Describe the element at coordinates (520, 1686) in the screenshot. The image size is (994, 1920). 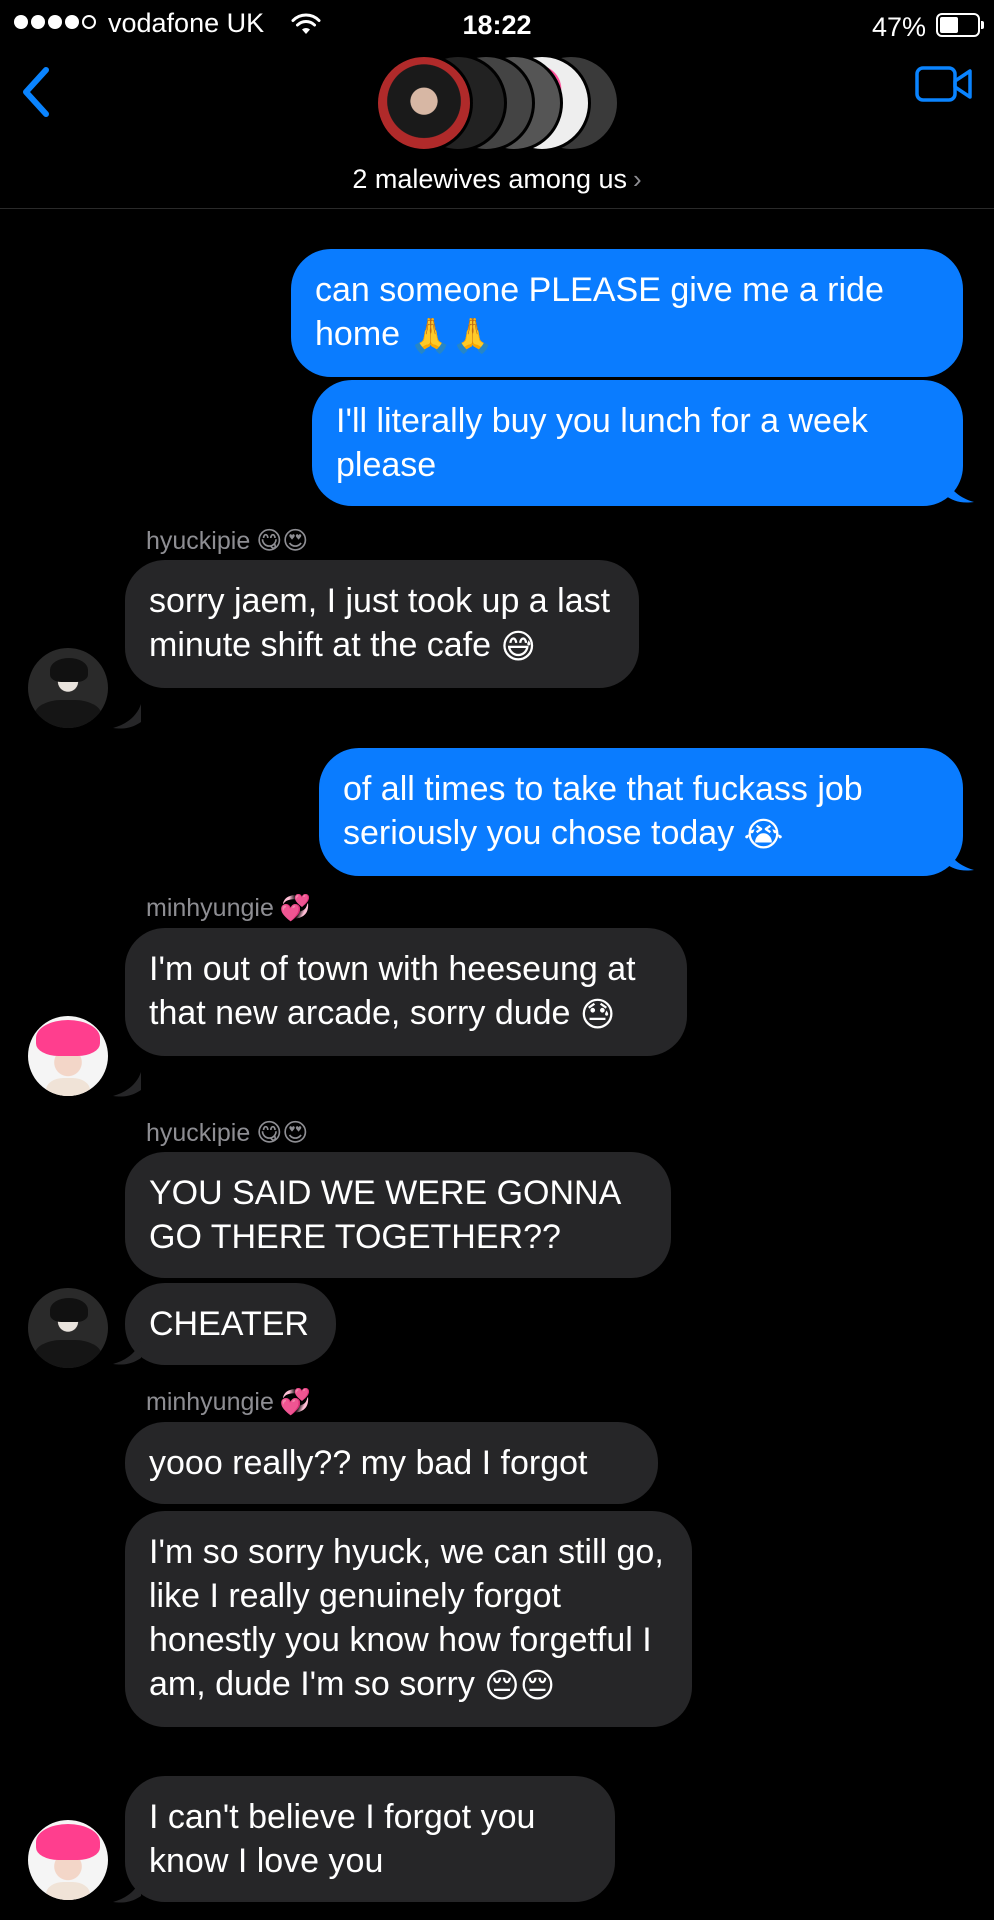
I see `emoji: 😔😔` at that location.